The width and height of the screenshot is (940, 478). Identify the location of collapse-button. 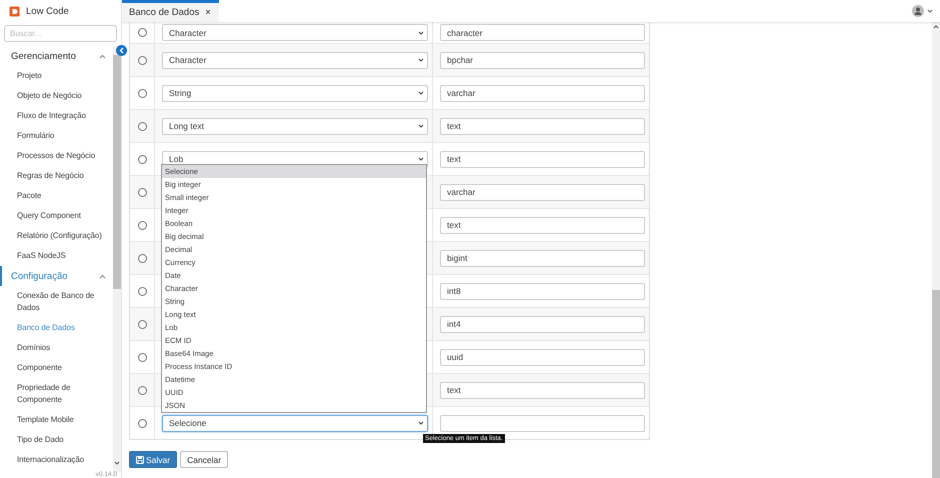
(121, 50).